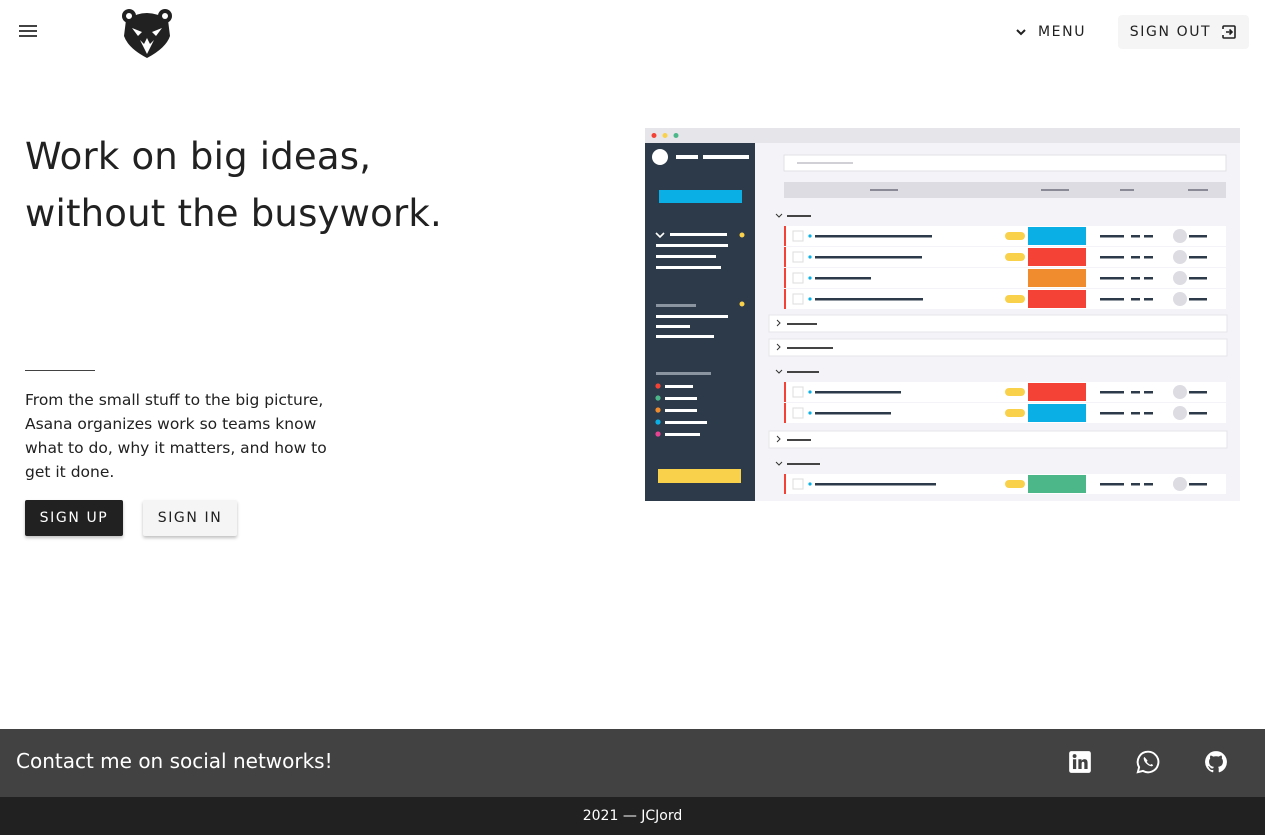 The width and height of the screenshot is (1280, 835). What do you see at coordinates (1021, 32) in the screenshot?
I see `chevron-down-icon` at bounding box center [1021, 32].